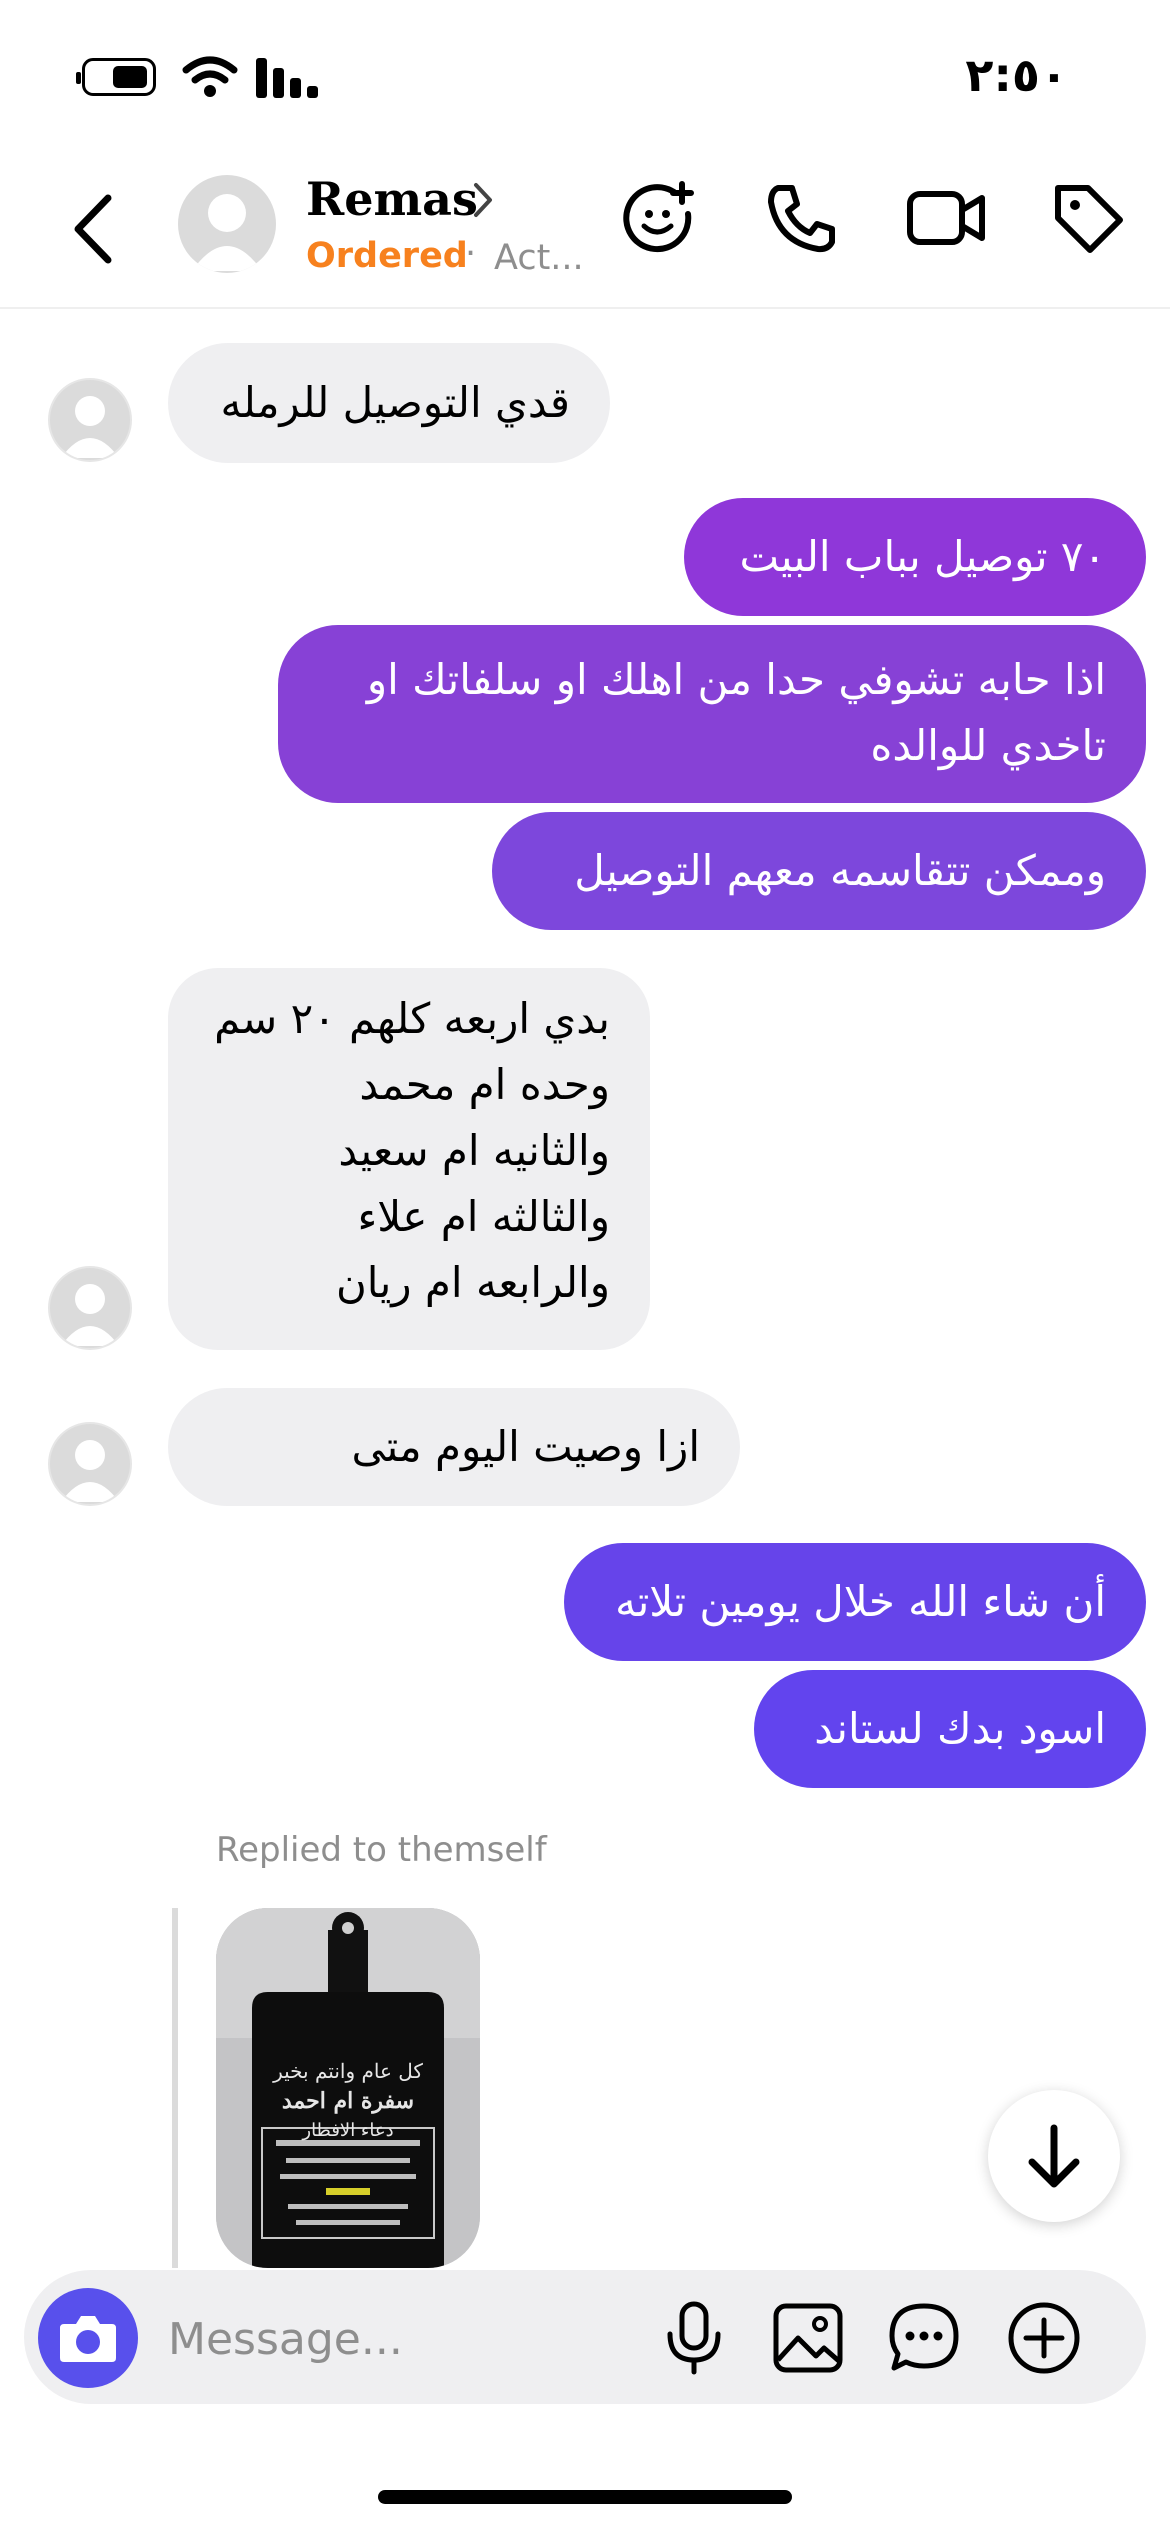 This screenshot has width=1170, height=2532. I want to click on video-camera-icon, so click(946, 218).